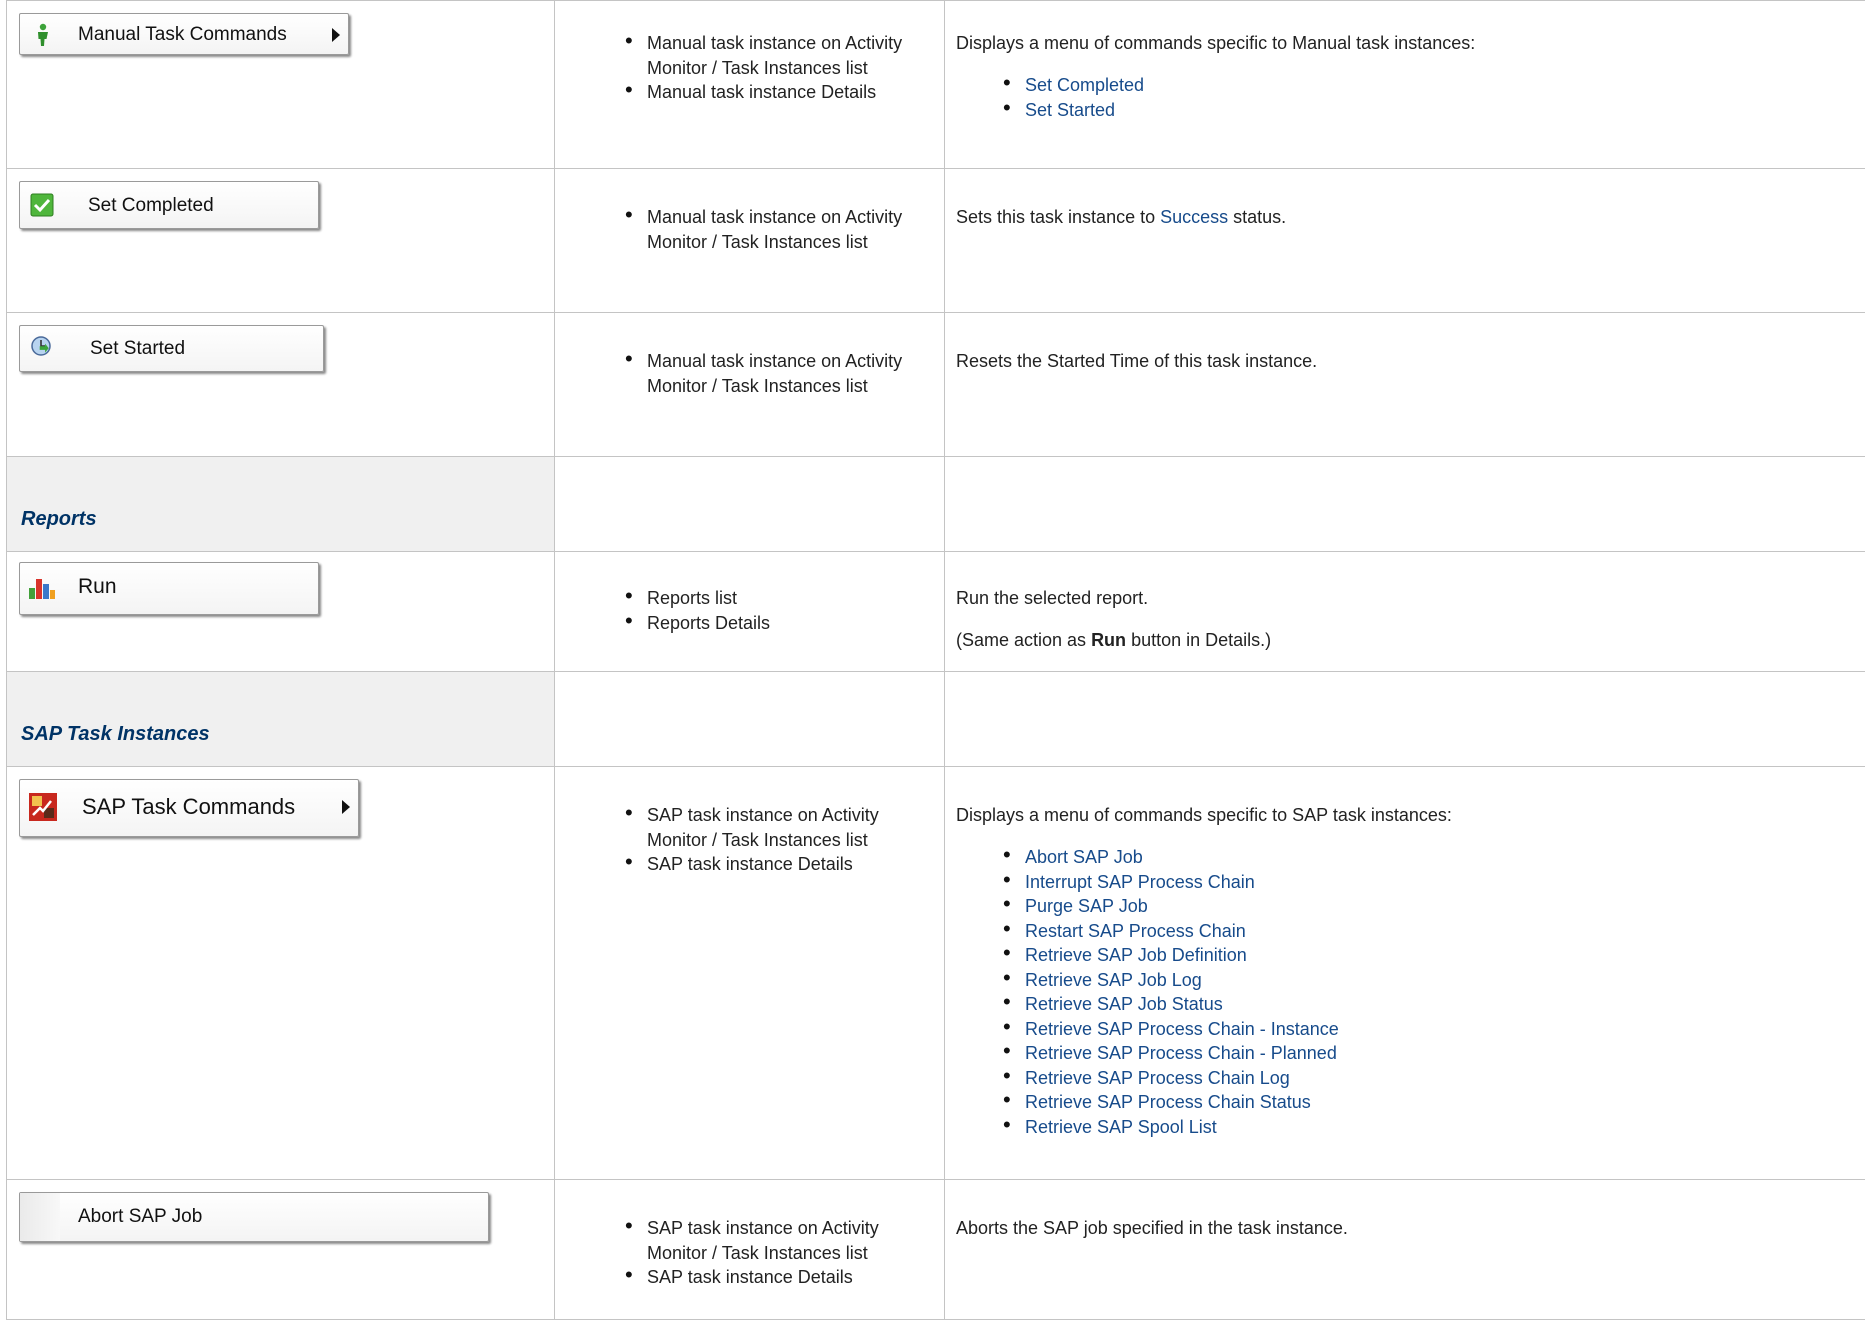  I want to click on command-cell: Set Completed, so click(280, 240).